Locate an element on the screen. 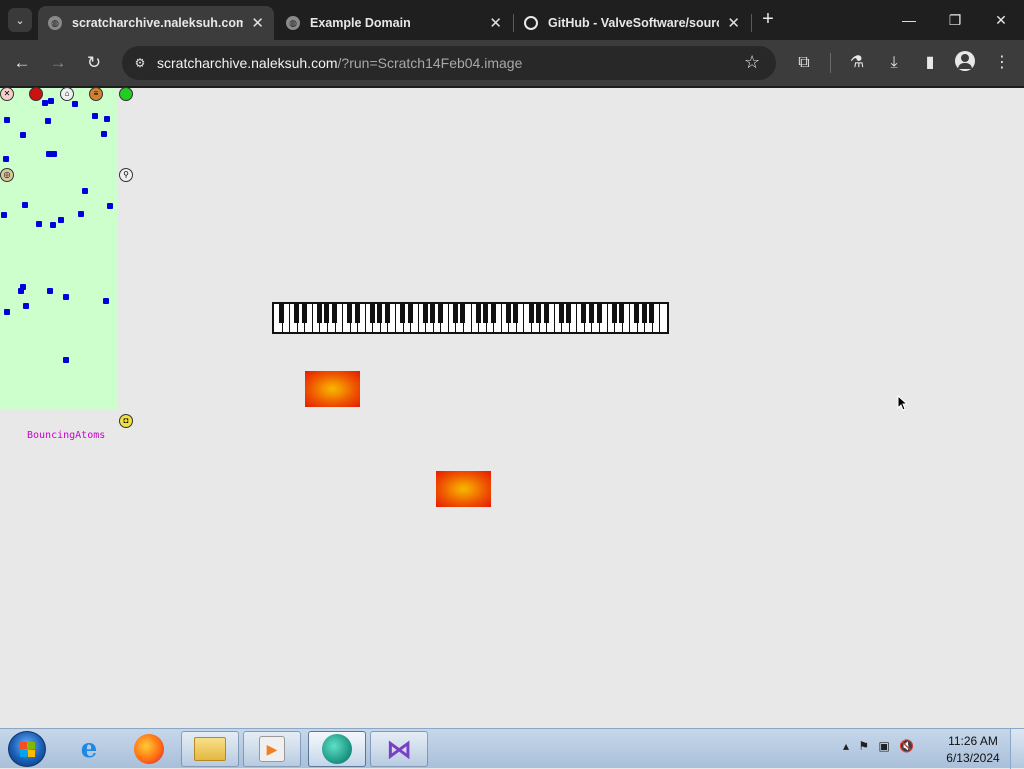  tab-search-button: ⌄ is located at coordinates (20, 20).